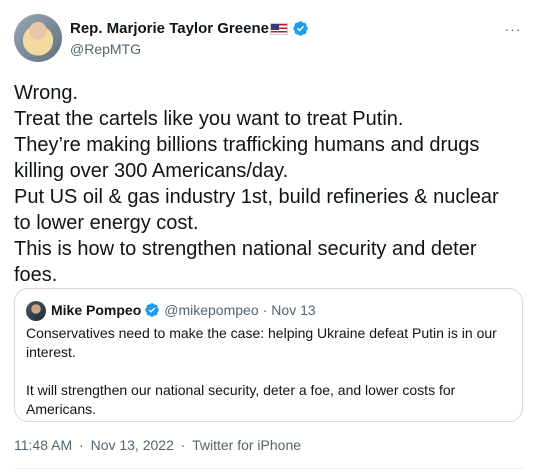 Image resolution: width=538 pixels, height=473 pixels. What do you see at coordinates (36, 311) in the screenshot?
I see `quoted-avatar` at bounding box center [36, 311].